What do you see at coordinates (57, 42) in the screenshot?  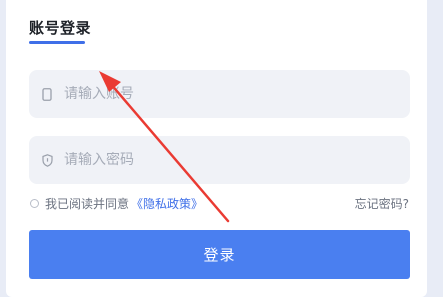 I see `active-tab-indicator` at bounding box center [57, 42].